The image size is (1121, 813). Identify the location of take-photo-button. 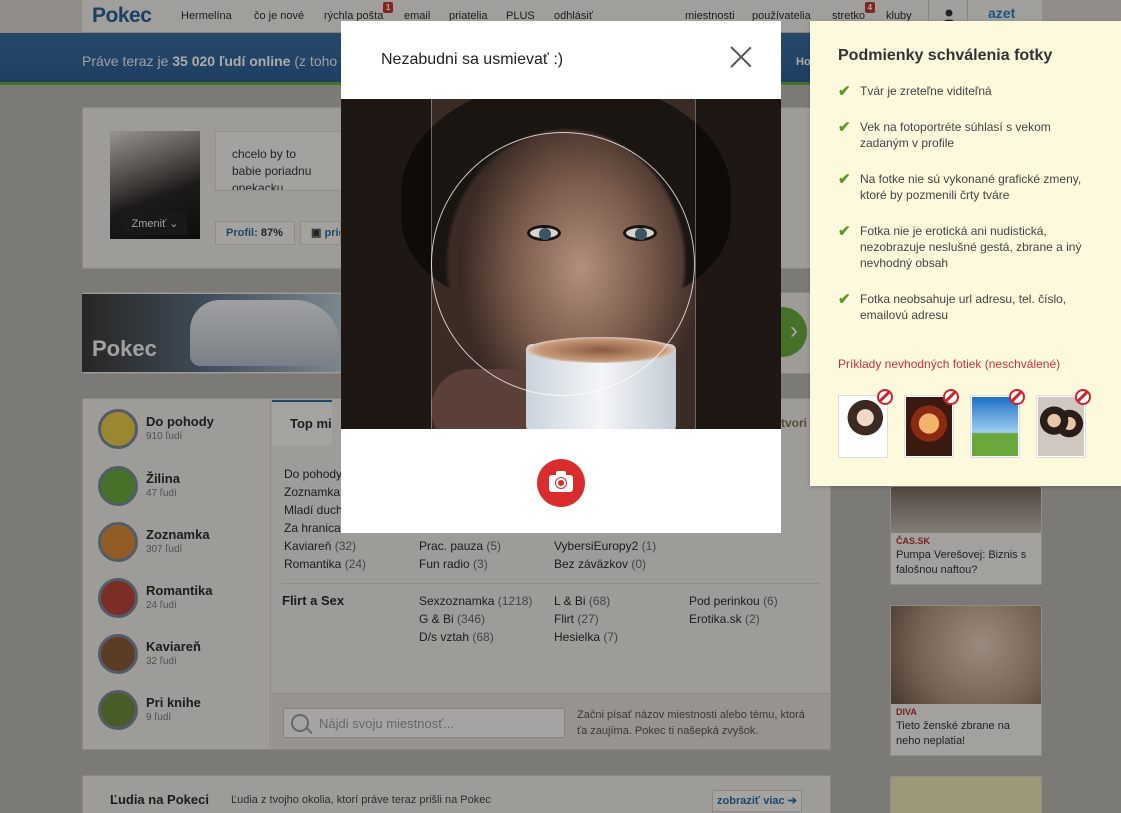
(561, 483).